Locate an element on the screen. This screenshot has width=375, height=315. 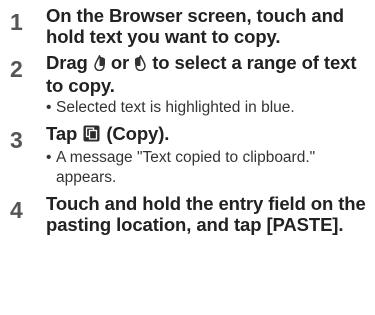
step-number: 2 is located at coordinates (16, 69).